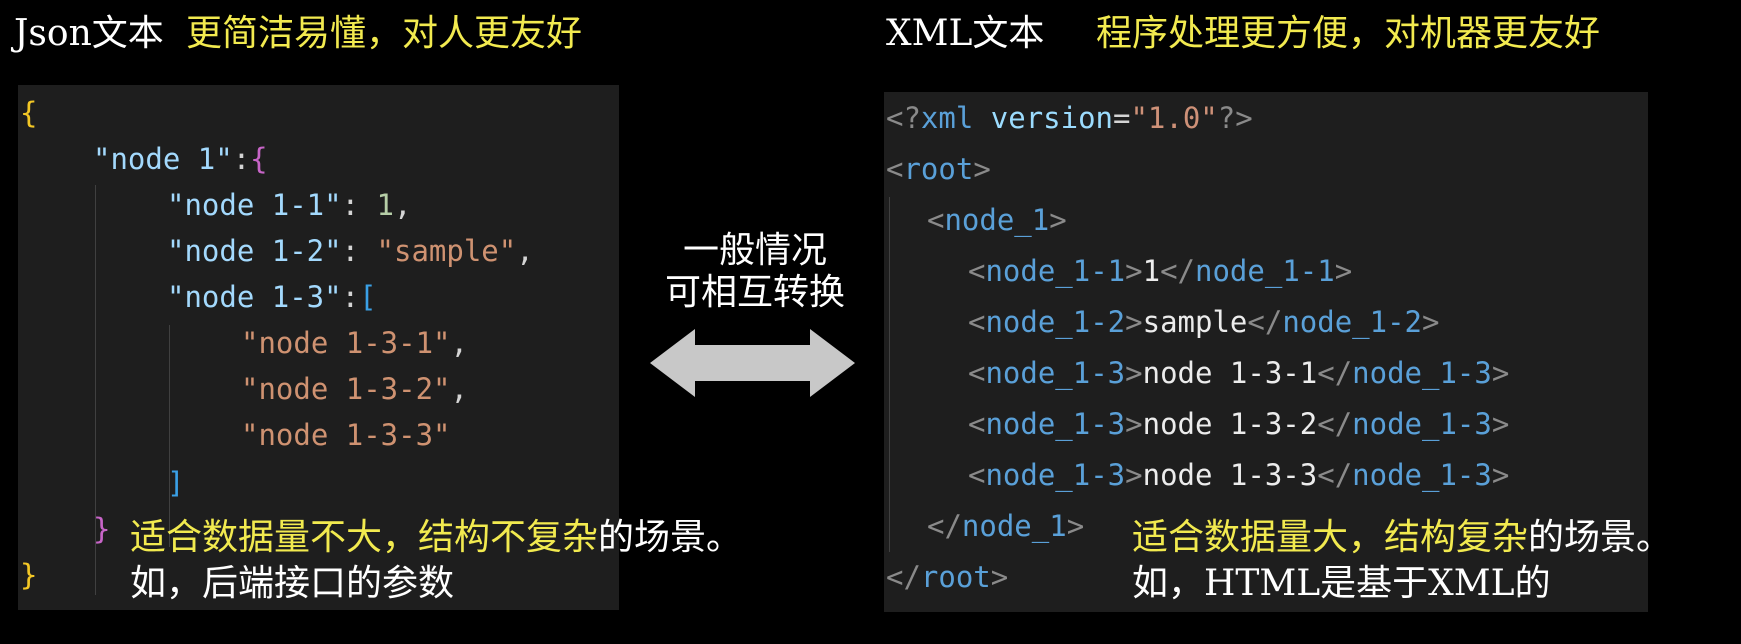 Image resolution: width=1741 pixels, height=644 pixels. I want to click on decl-value: "1.0", so click(1174, 118).